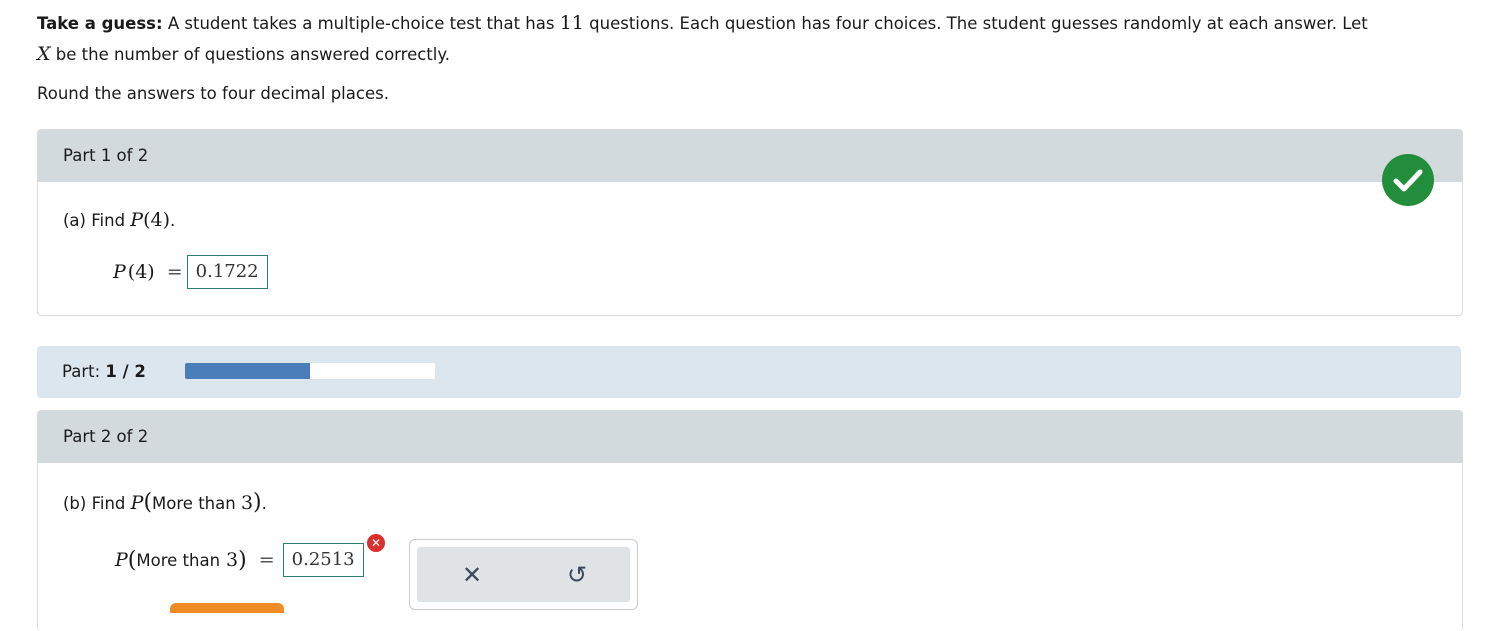 The width and height of the screenshot is (1485, 631). Describe the element at coordinates (44, 54) in the screenshot. I see `random-variable: X` at that location.